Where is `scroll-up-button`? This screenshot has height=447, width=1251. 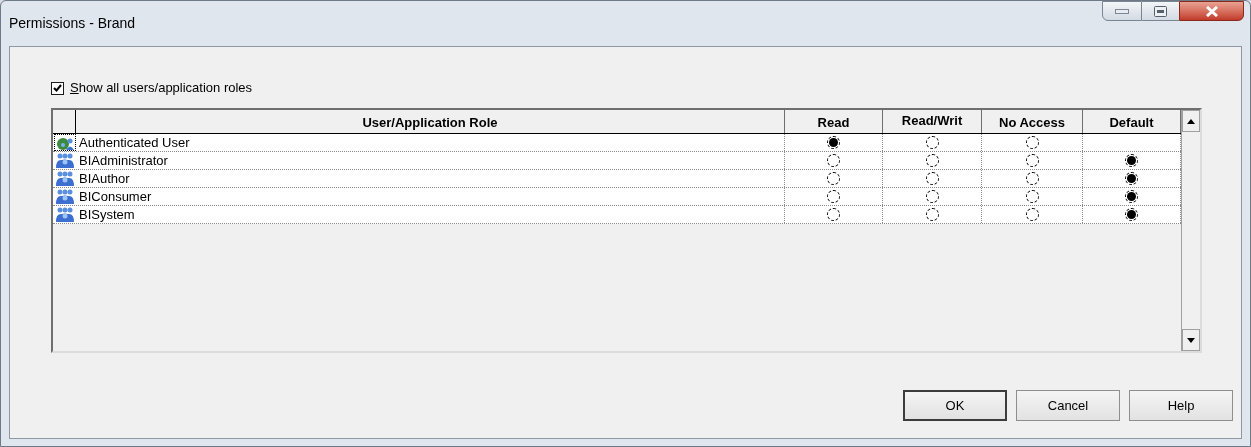
scroll-up-button is located at coordinates (1191, 121).